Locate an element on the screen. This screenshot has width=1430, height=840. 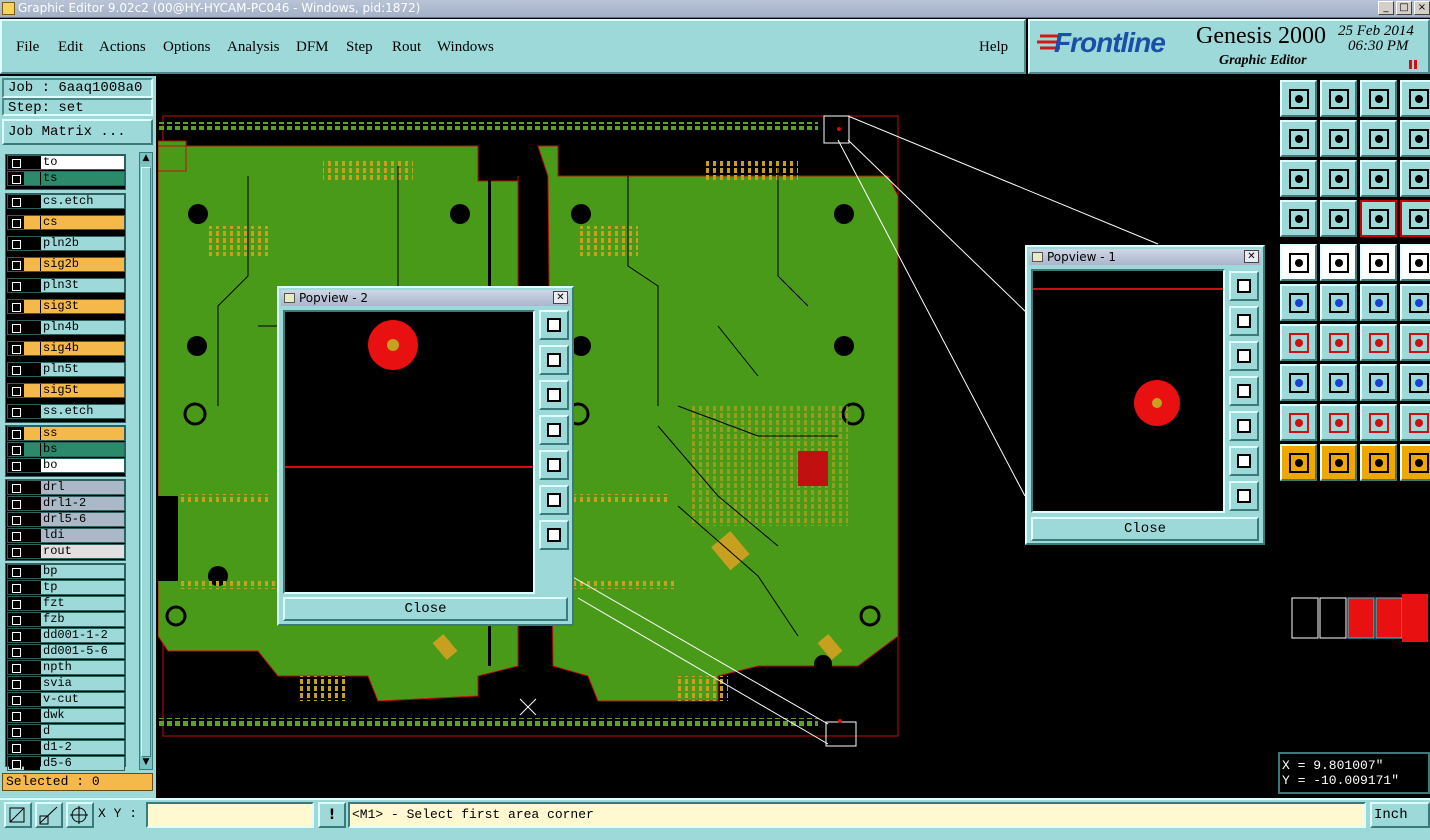
triangle-frame-icon is located at coordinates (1378, 422).